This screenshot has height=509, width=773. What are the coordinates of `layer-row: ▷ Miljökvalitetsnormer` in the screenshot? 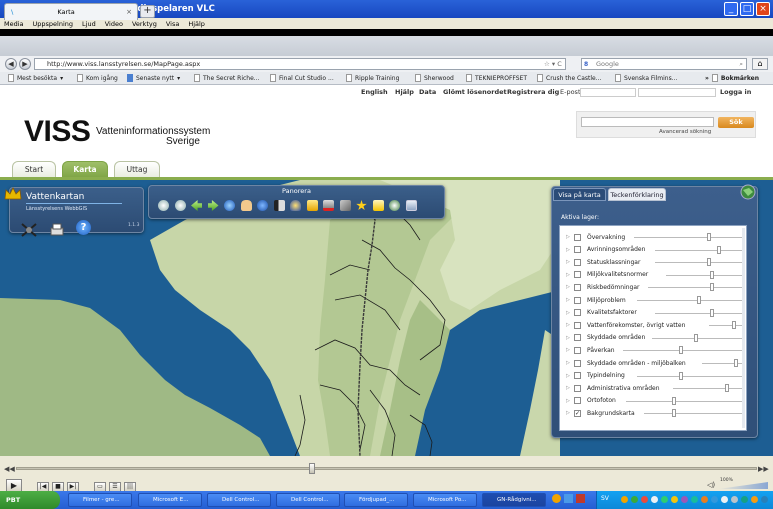 It's located at (654, 275).